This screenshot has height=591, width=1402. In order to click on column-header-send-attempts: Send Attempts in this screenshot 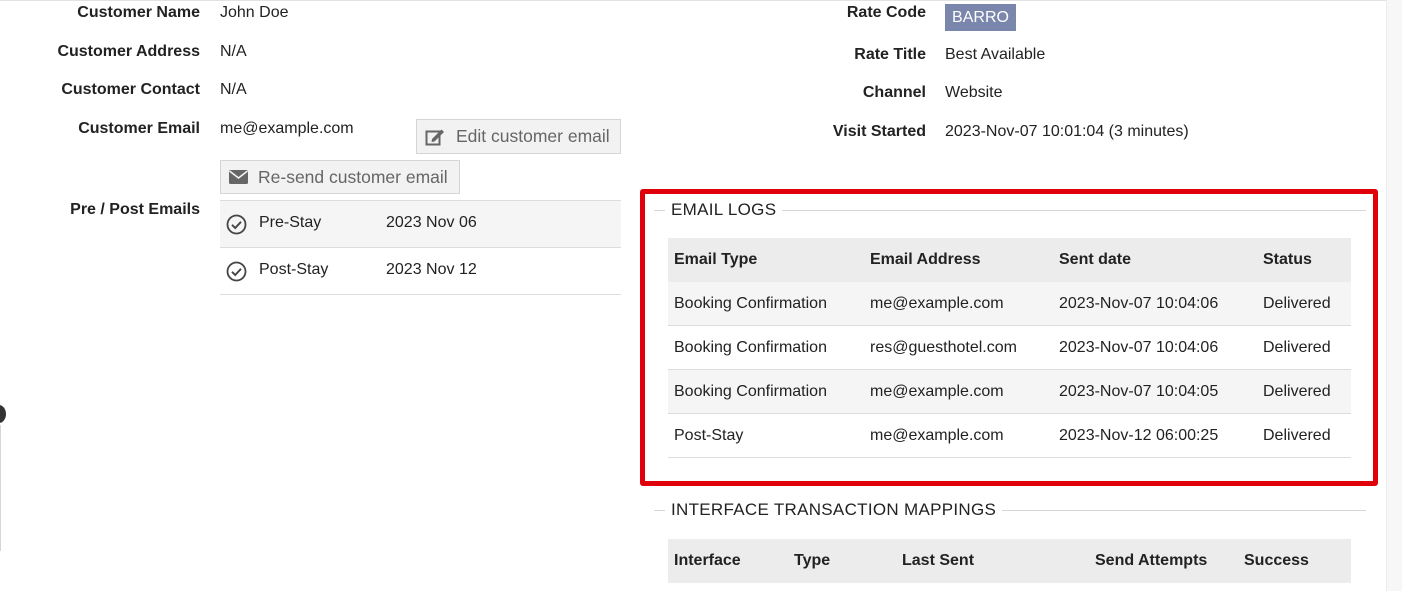, I will do `click(1163, 561)`.